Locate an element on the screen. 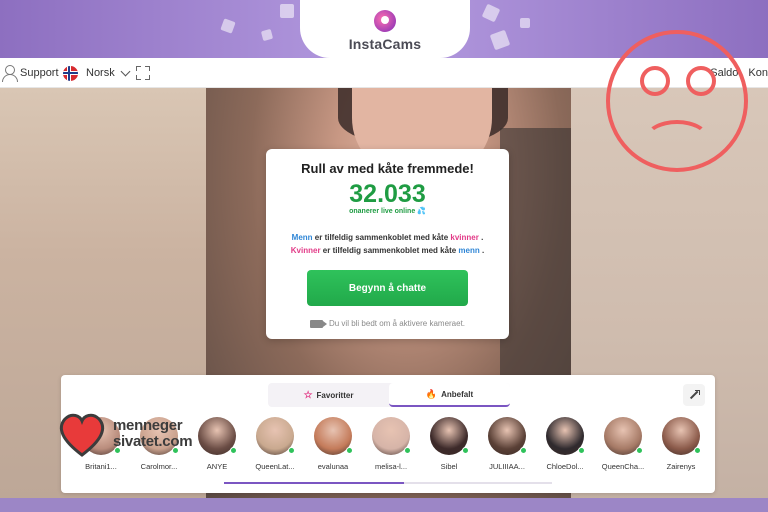  camera-note-text: Du vil bli bedt om å aktivere kameraet. is located at coordinates (397, 323).